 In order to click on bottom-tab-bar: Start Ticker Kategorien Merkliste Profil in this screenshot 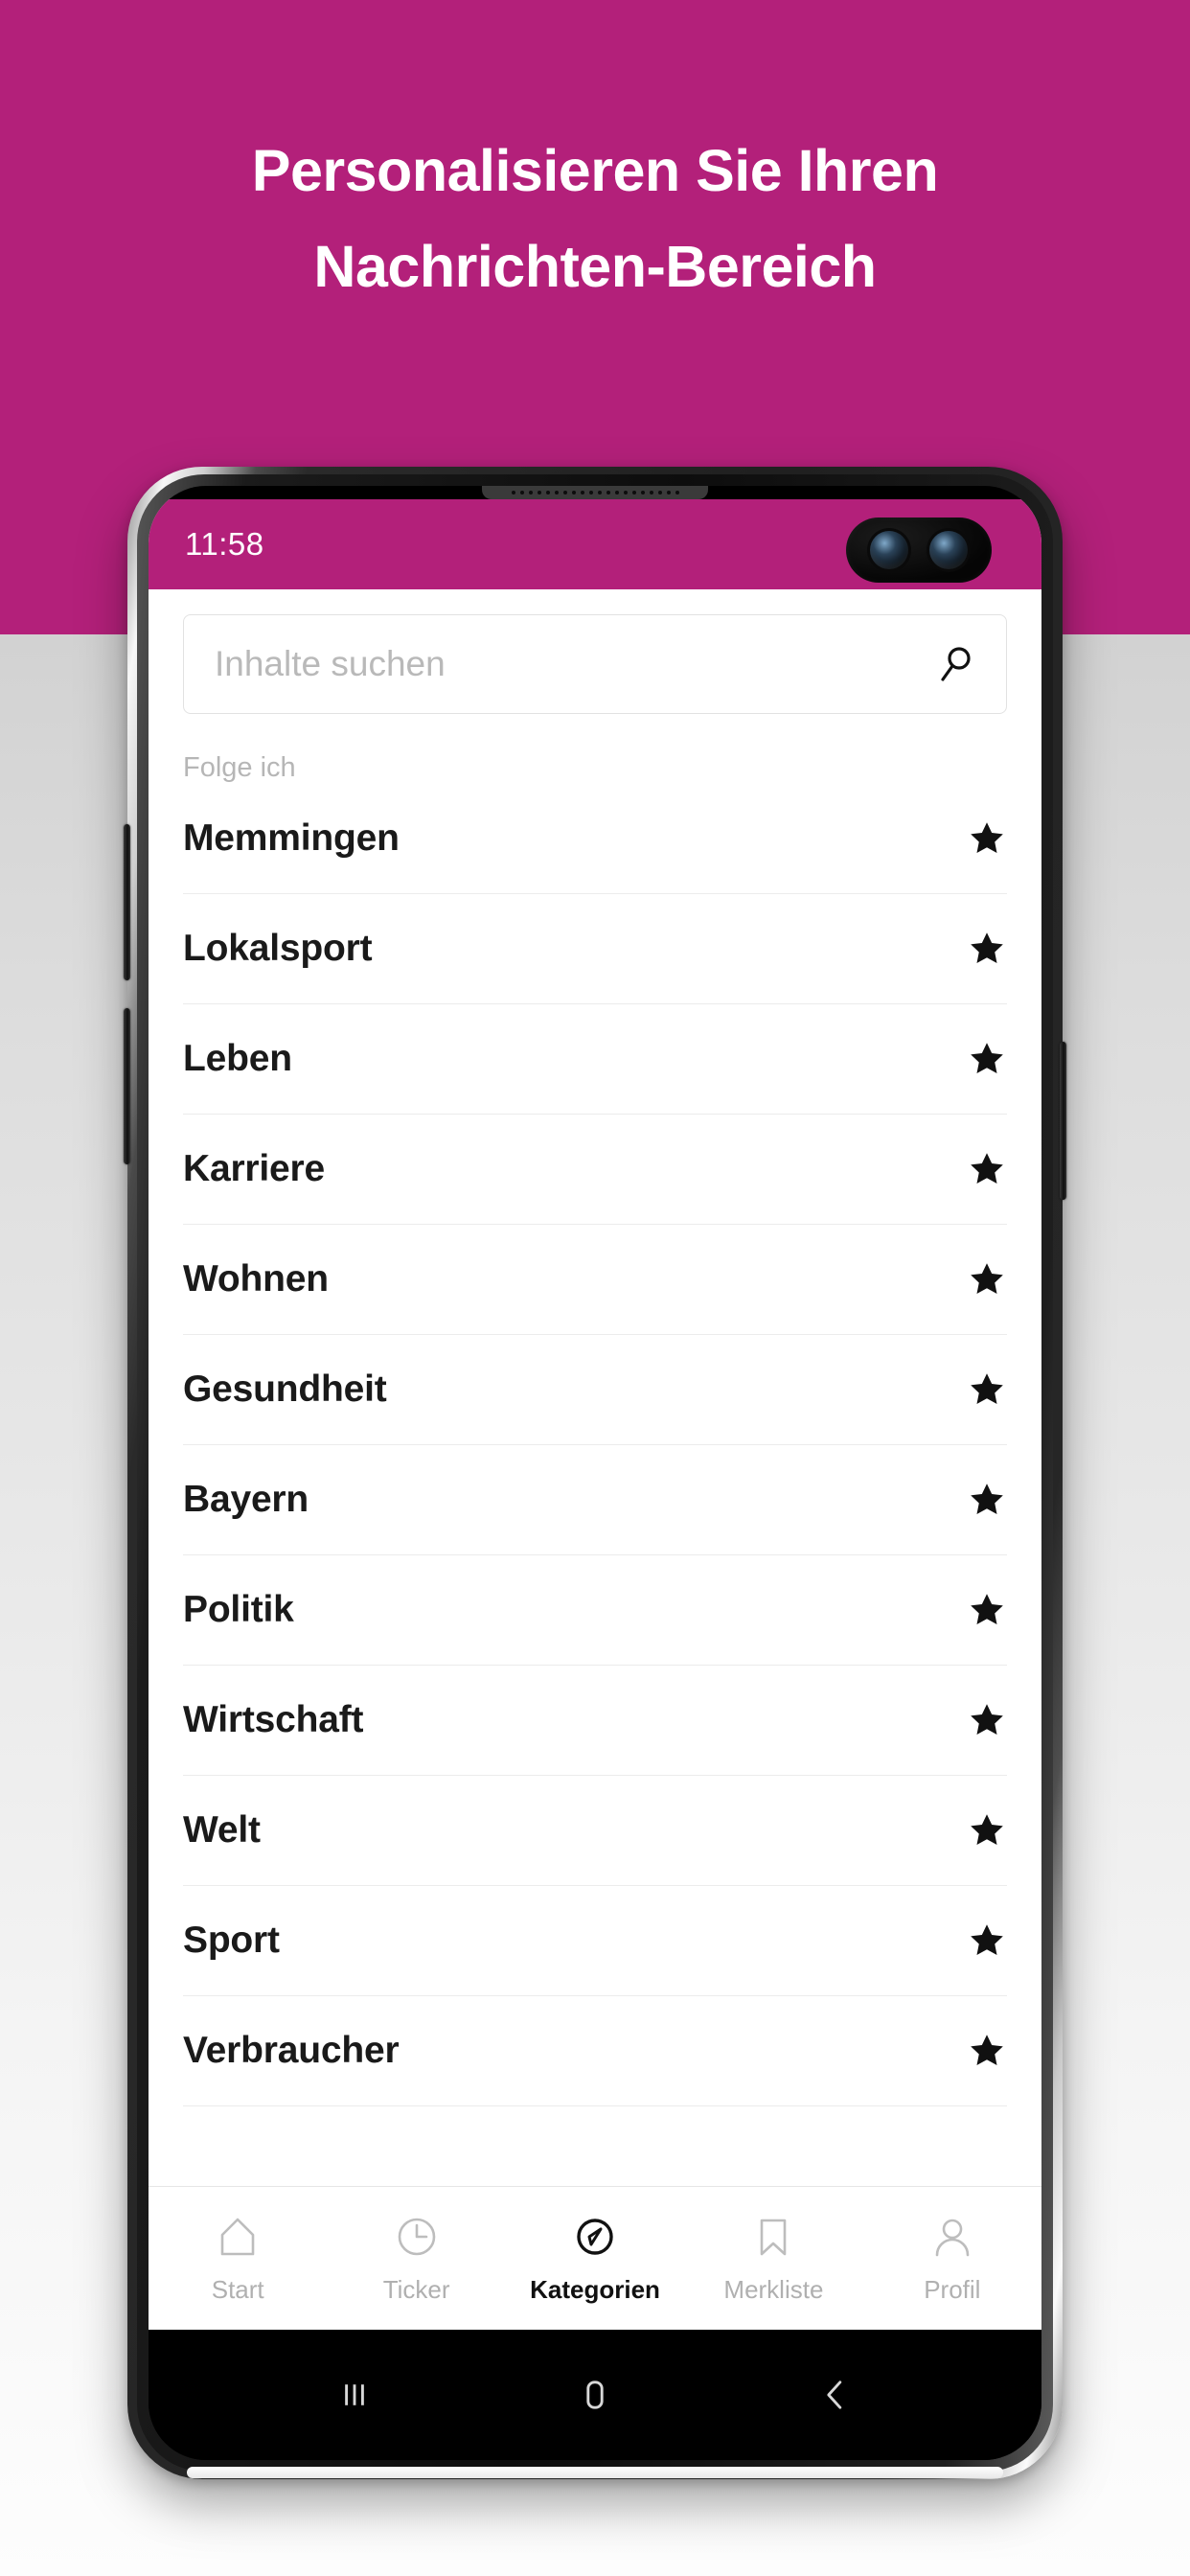, I will do `click(595, 2258)`.